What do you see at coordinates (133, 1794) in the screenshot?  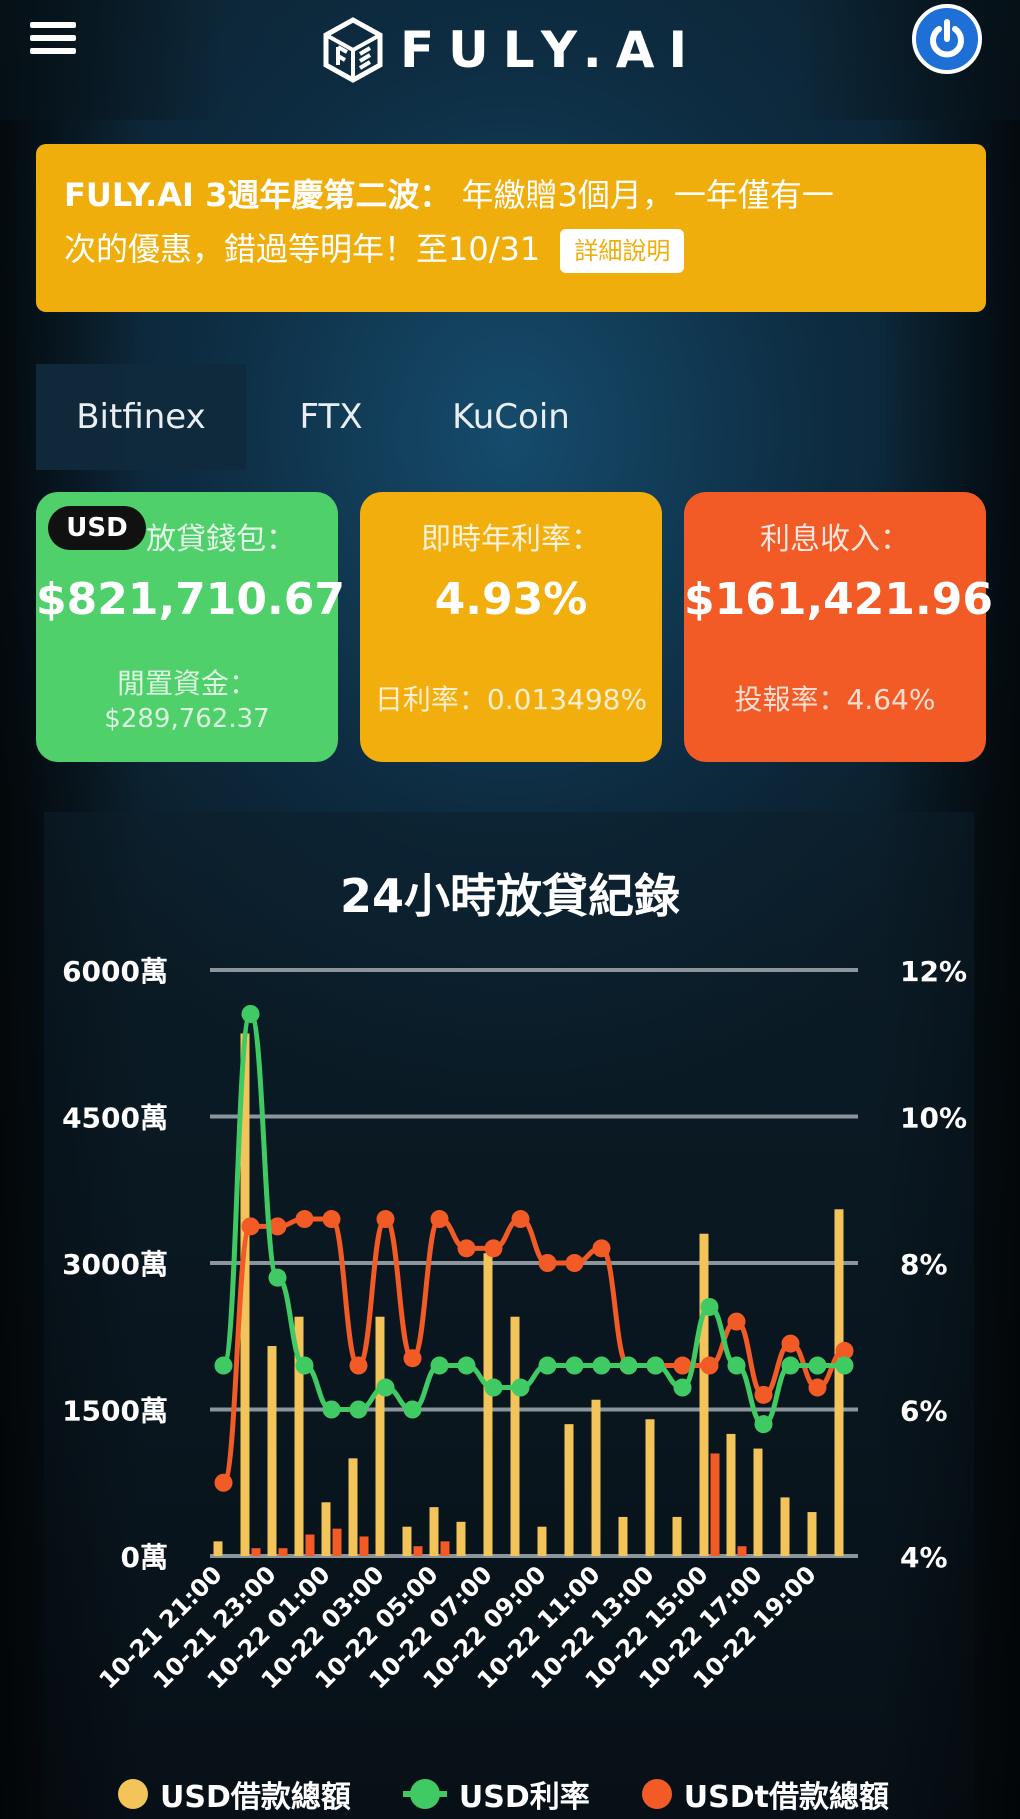 I see `legend-usd-loan-dot` at bounding box center [133, 1794].